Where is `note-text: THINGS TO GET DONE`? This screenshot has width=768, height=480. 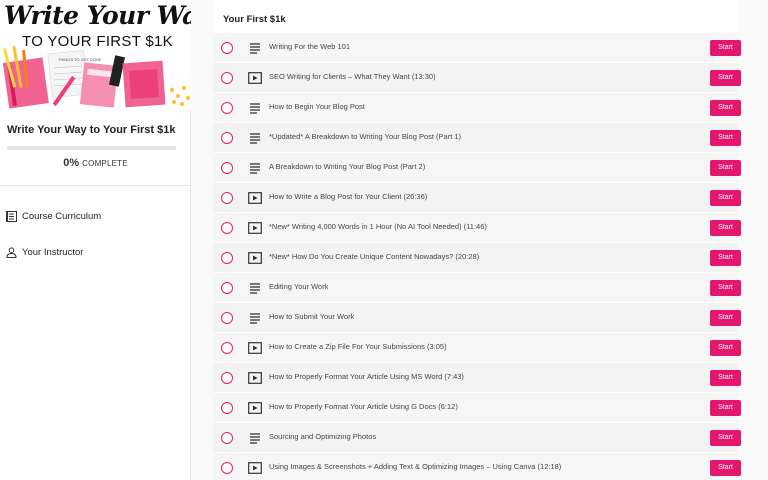 note-text: THINGS TO GET DONE is located at coordinates (80, 59).